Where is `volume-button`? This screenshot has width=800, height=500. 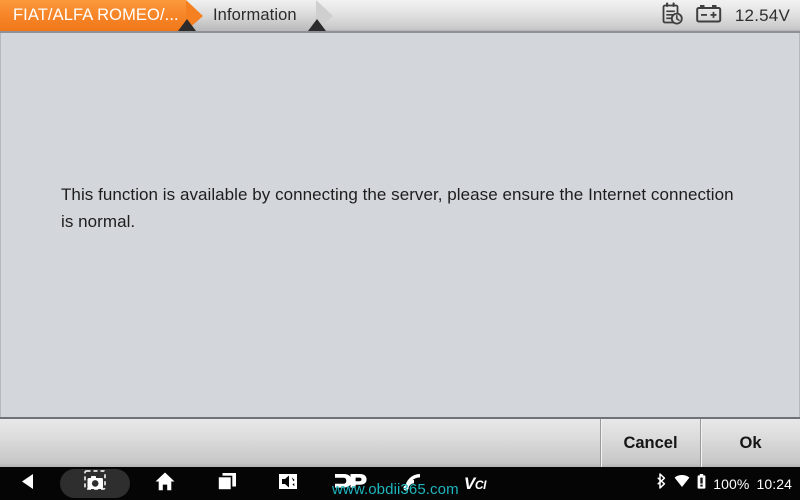
volume-button is located at coordinates (289, 483).